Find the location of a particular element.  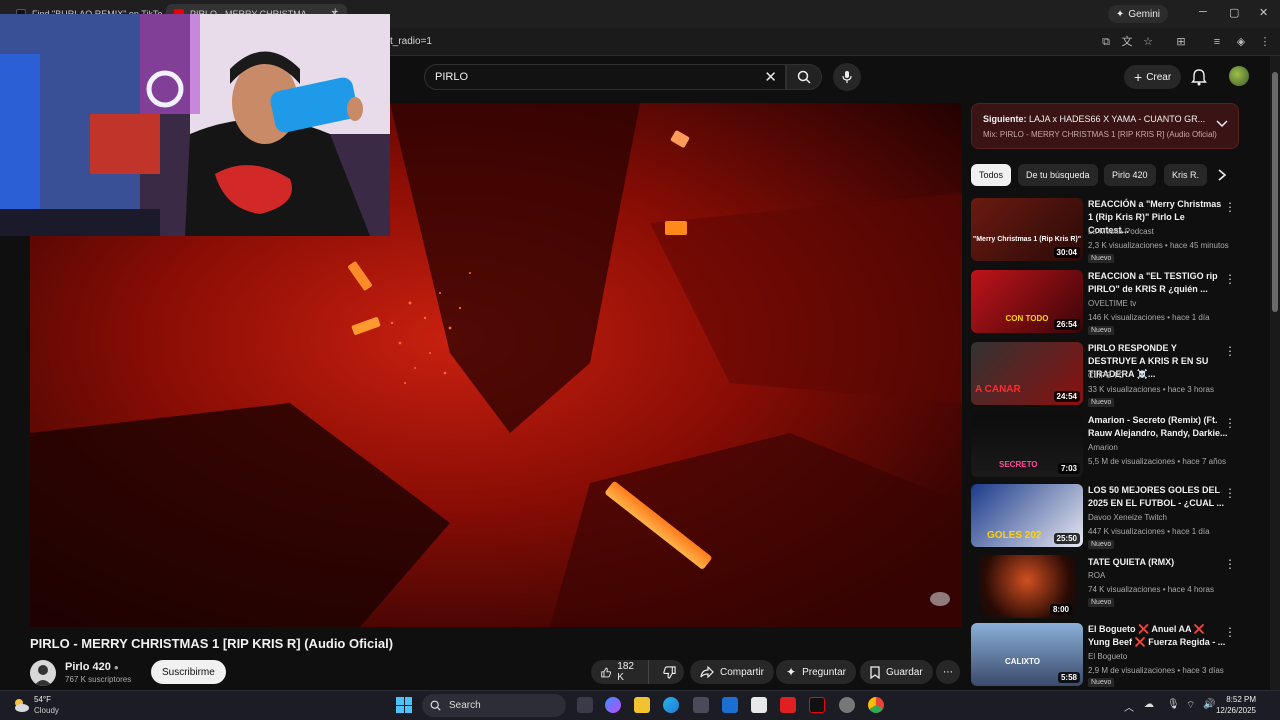

chip-todos: Todos is located at coordinates (991, 175).